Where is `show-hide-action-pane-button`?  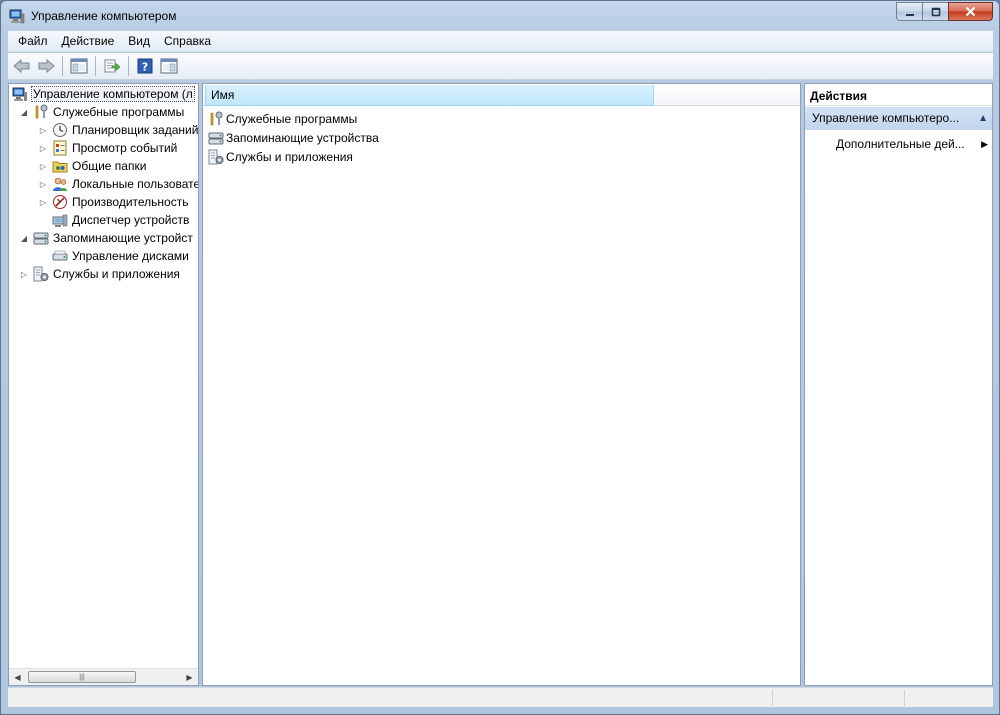 show-hide-action-pane-button is located at coordinates (169, 66).